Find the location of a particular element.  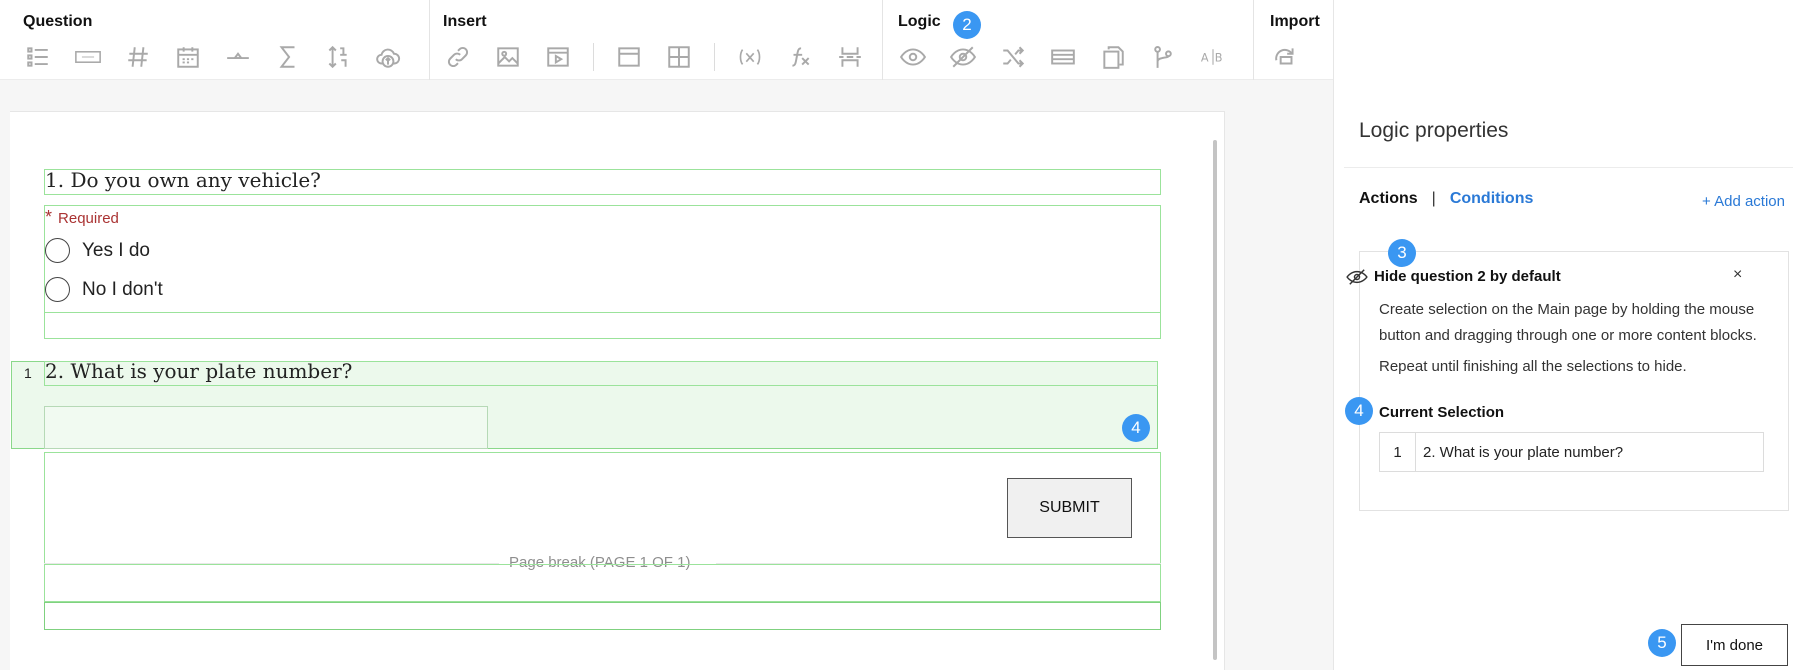

group-label: Import is located at coordinates (1295, 21).